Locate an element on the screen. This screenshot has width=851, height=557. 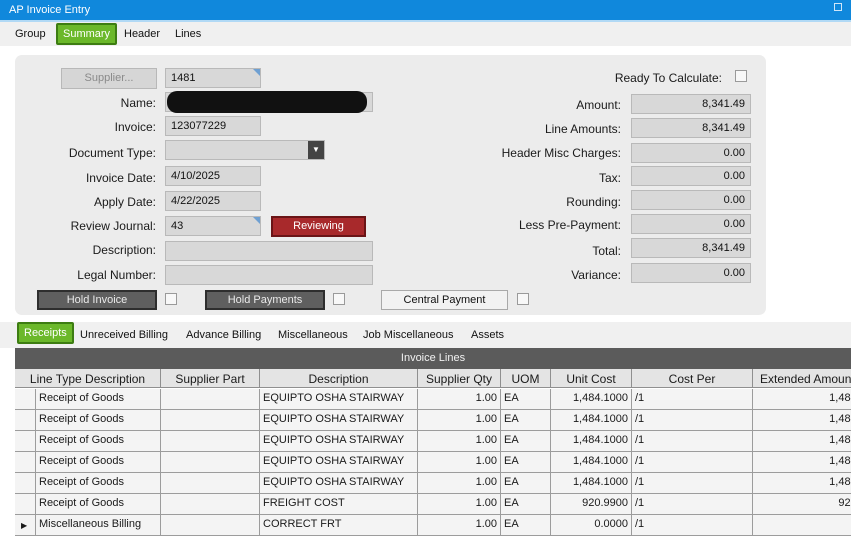
review-journal-field: 43 is located at coordinates (213, 226).